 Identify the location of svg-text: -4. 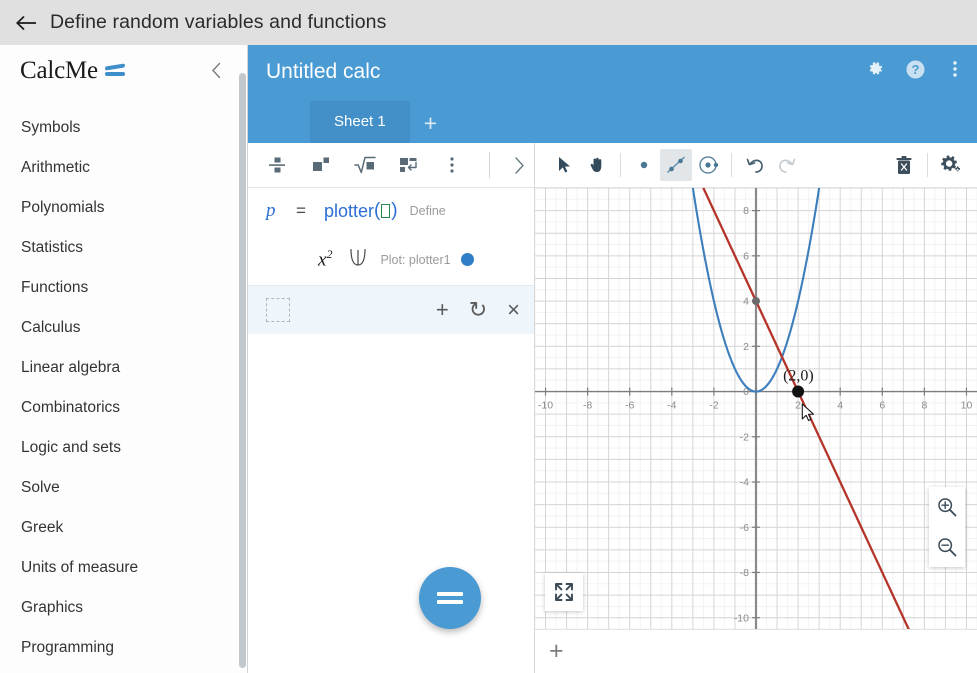
(744, 483).